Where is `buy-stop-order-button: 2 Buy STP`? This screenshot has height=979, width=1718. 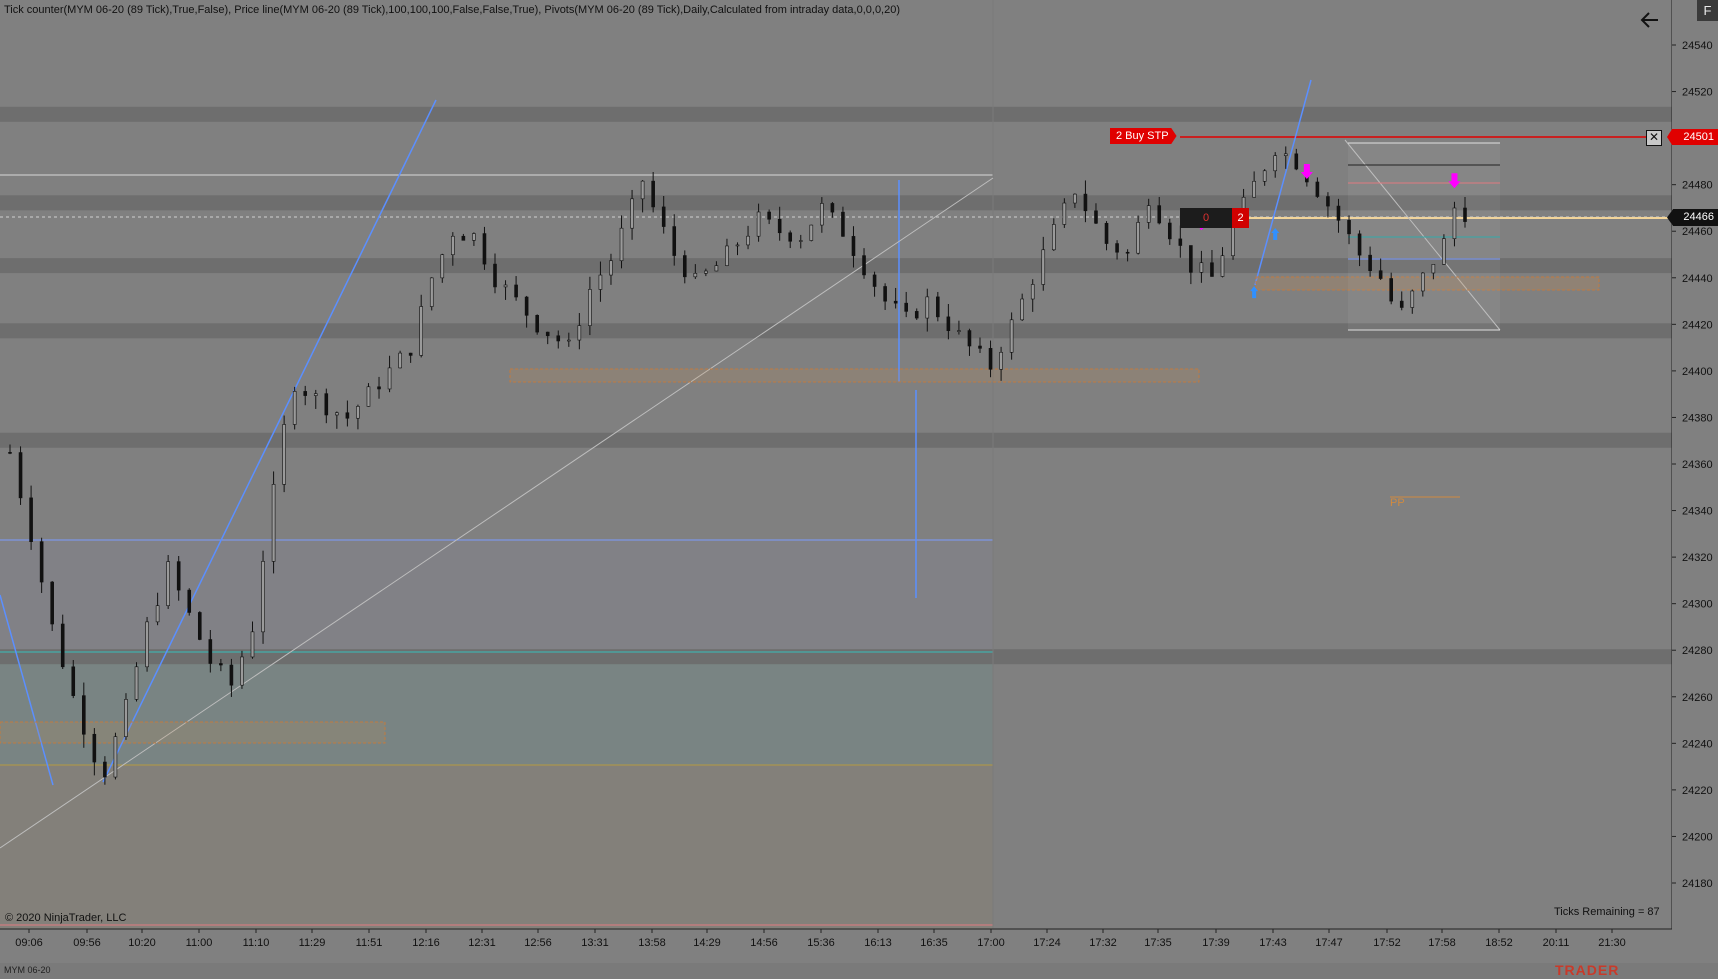
buy-stop-order-button: 2 Buy STP is located at coordinates (1143, 136).